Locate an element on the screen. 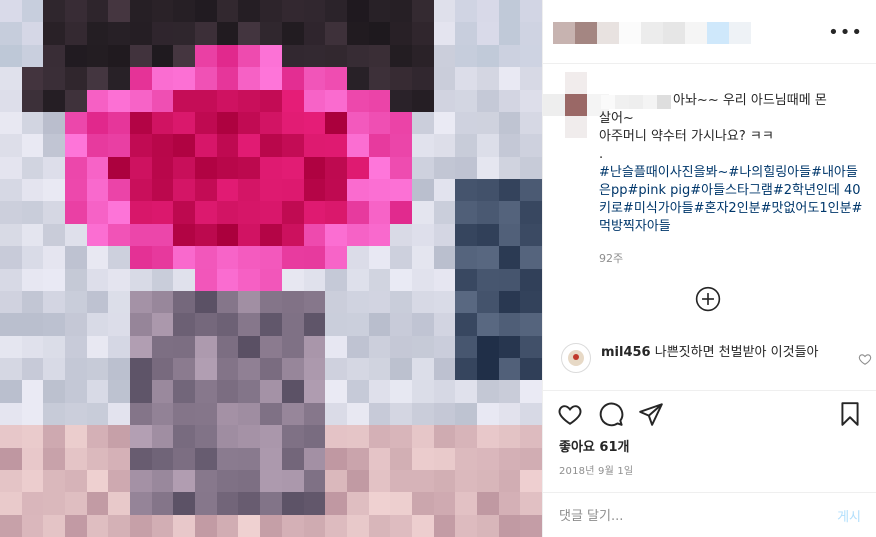  post-comment-button: 게시 is located at coordinates (849, 515).